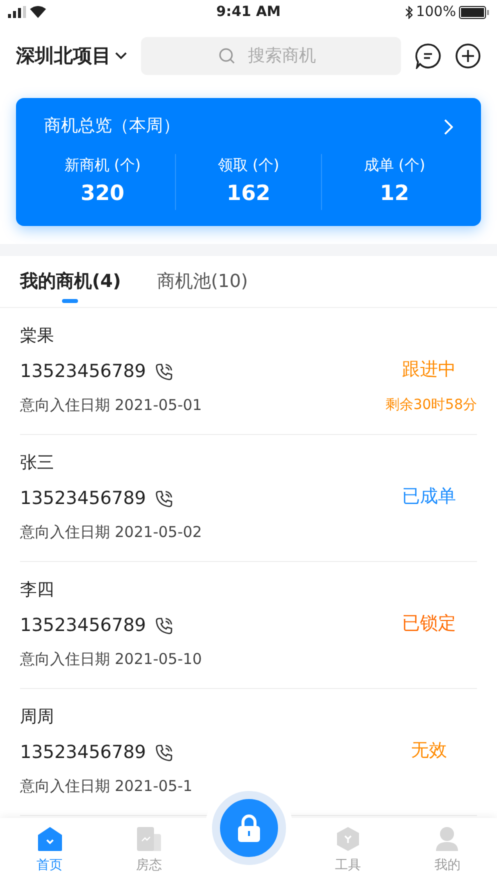 The width and height of the screenshot is (497, 883). What do you see at coordinates (202, 285) in the screenshot?
I see `tab: 商机池(10)` at bounding box center [202, 285].